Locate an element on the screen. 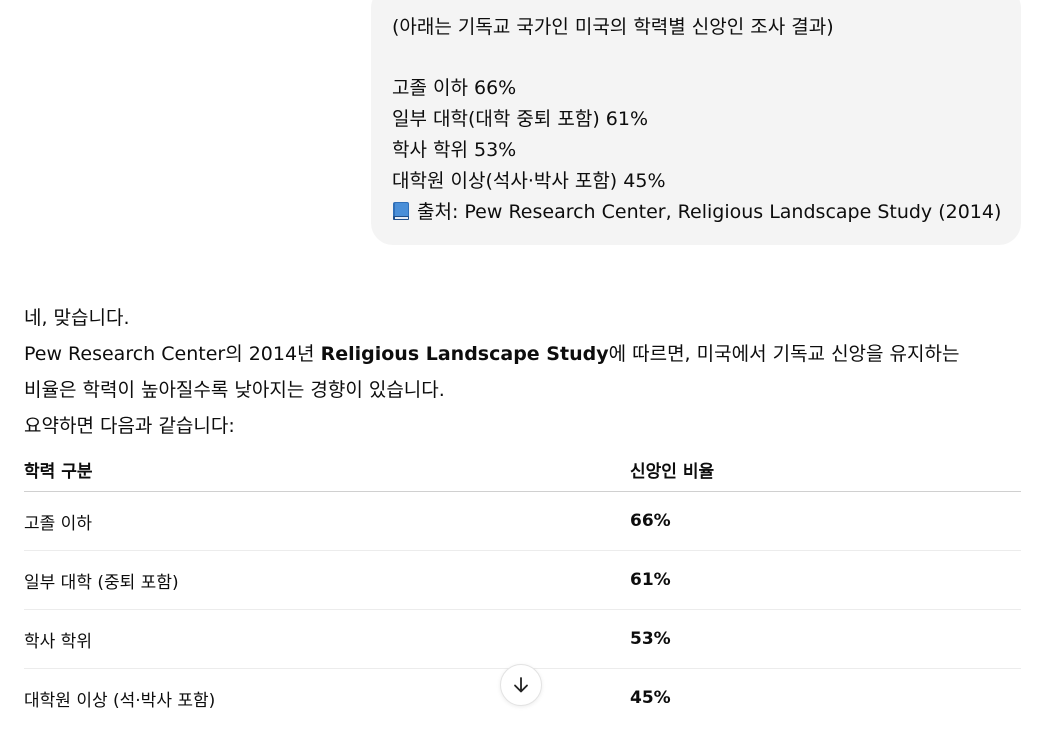 The image size is (1037, 734). table-cell: 61% is located at coordinates (650, 580).